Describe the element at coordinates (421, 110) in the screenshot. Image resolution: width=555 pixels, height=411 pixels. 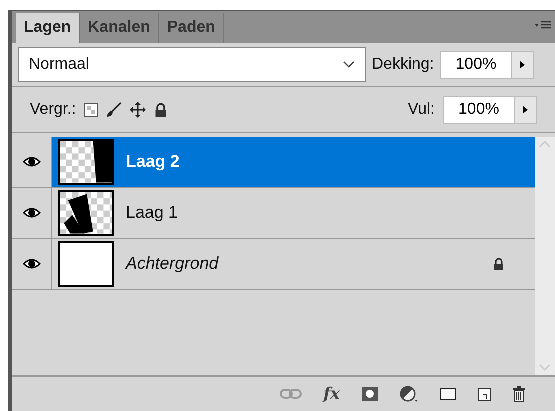
I see `fill-label: Vul:` at that location.